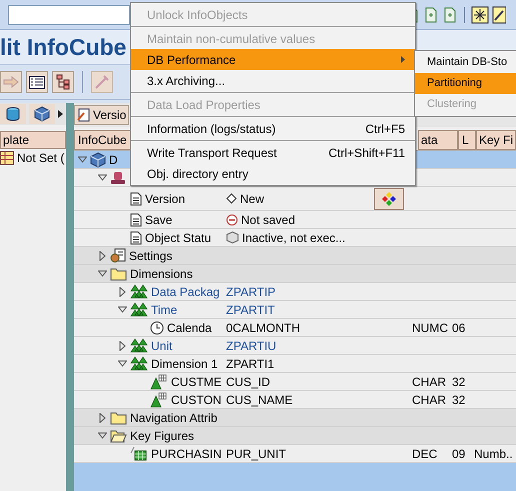  What do you see at coordinates (162, 435) in the screenshot?
I see `tree-item-label: Key Figures` at bounding box center [162, 435].